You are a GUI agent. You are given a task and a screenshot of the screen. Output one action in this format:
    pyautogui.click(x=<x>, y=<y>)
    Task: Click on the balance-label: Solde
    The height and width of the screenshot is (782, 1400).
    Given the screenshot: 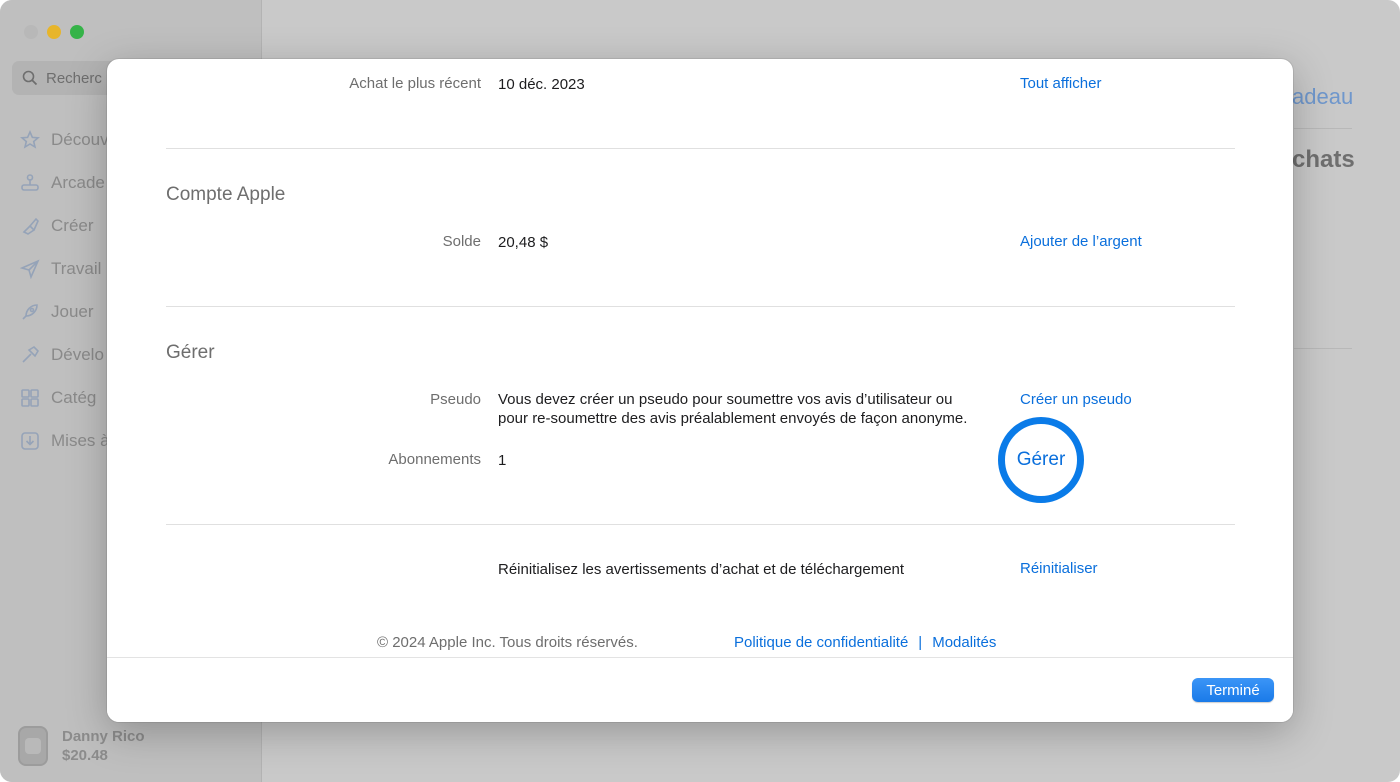 What is the action you would take?
    pyautogui.click(x=461, y=241)
    